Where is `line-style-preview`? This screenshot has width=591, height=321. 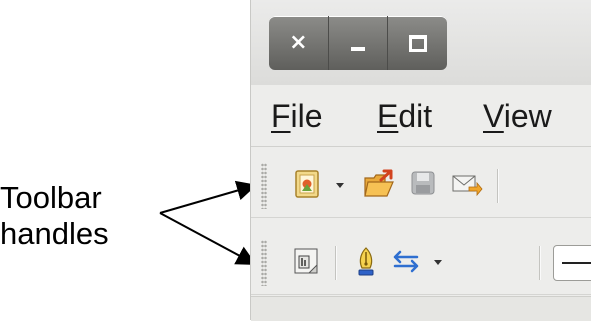 line-style-preview is located at coordinates (576, 263).